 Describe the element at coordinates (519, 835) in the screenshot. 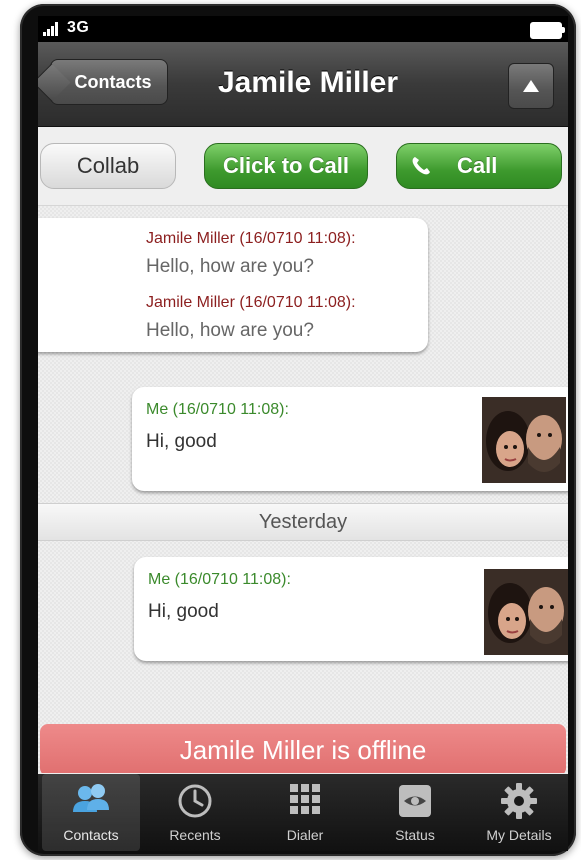

I see `tab-label: My Details` at that location.